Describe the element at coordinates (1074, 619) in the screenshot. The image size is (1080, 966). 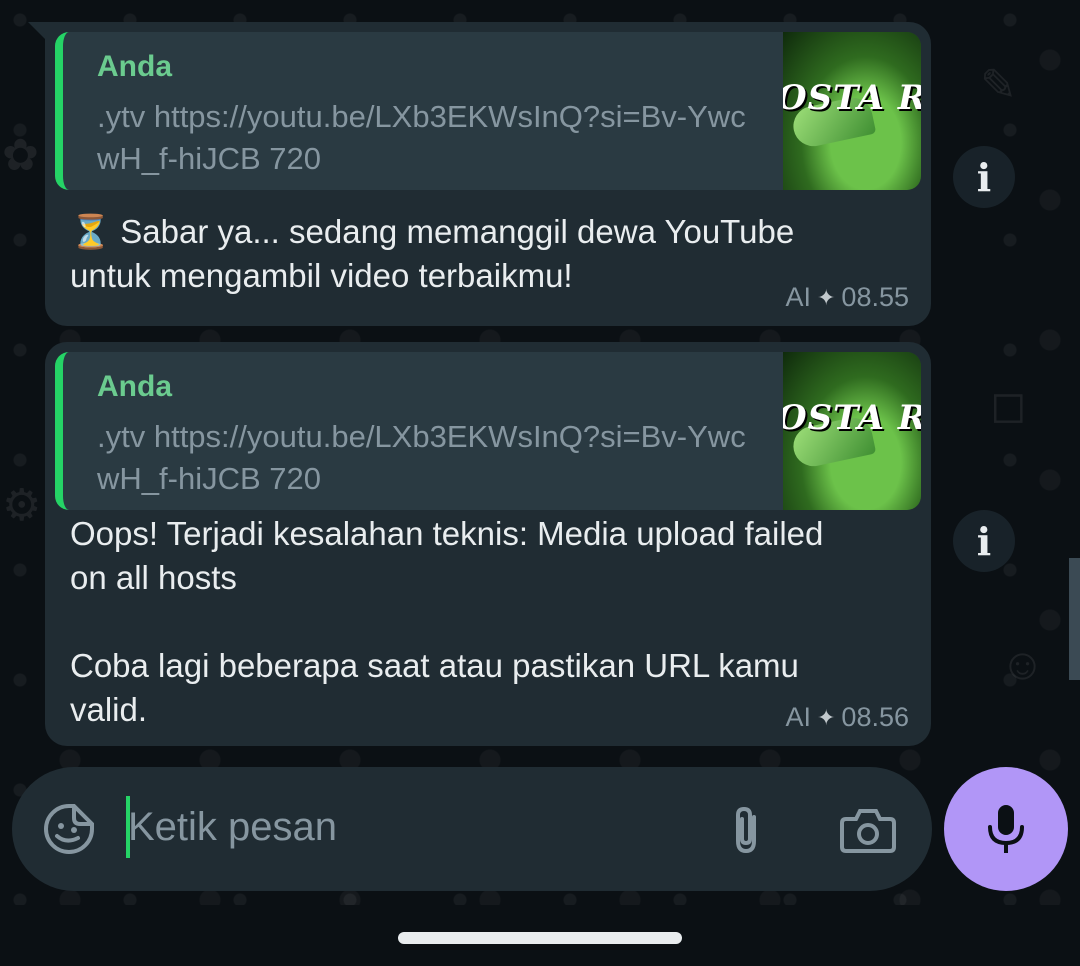
I see `scrollbar` at that location.